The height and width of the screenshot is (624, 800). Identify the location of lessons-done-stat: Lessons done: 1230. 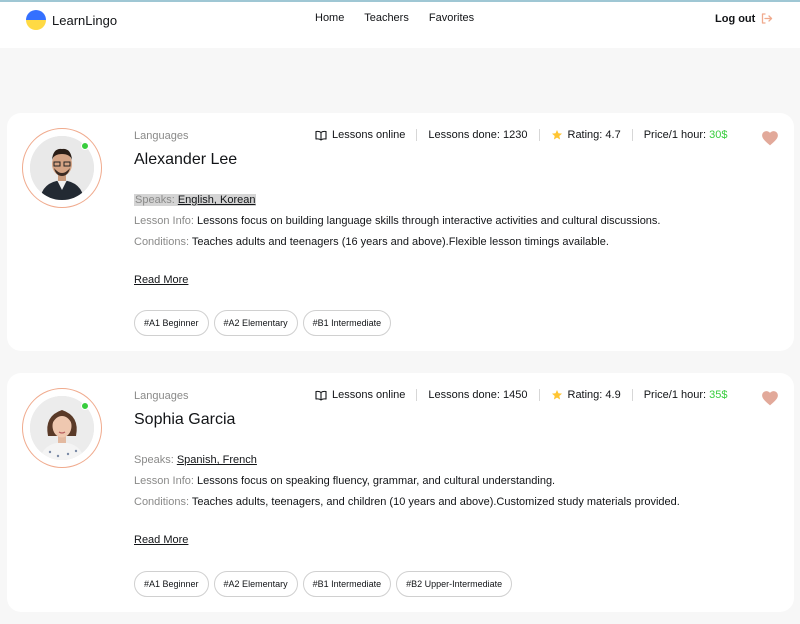
(477, 135).